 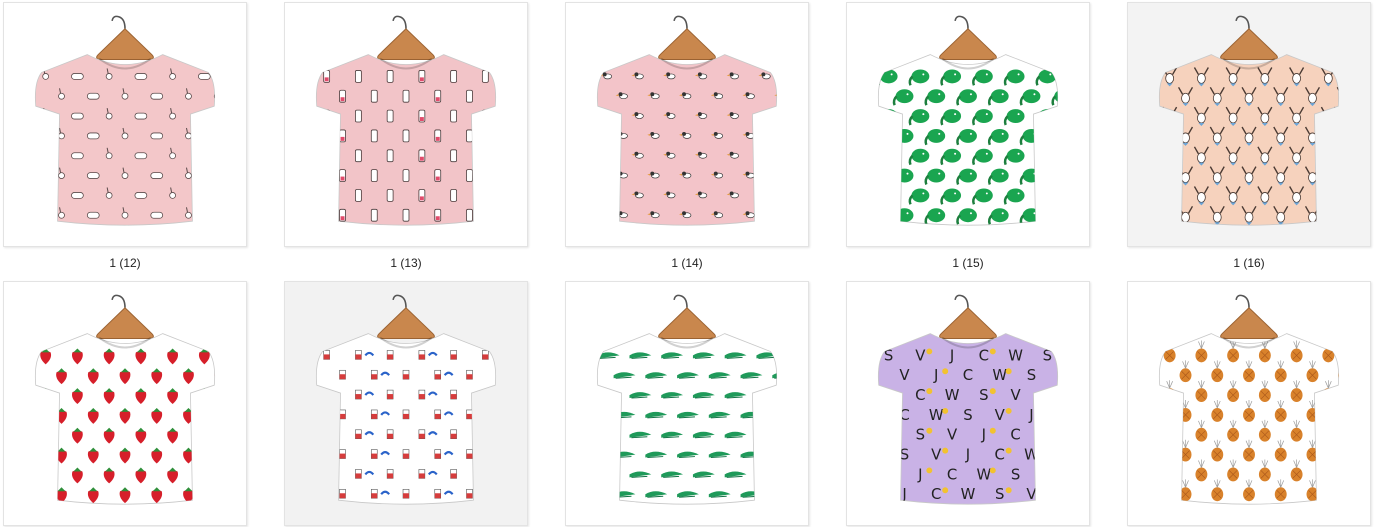 I want to click on thumbnail-caption: 1 (15), so click(x=968, y=263).